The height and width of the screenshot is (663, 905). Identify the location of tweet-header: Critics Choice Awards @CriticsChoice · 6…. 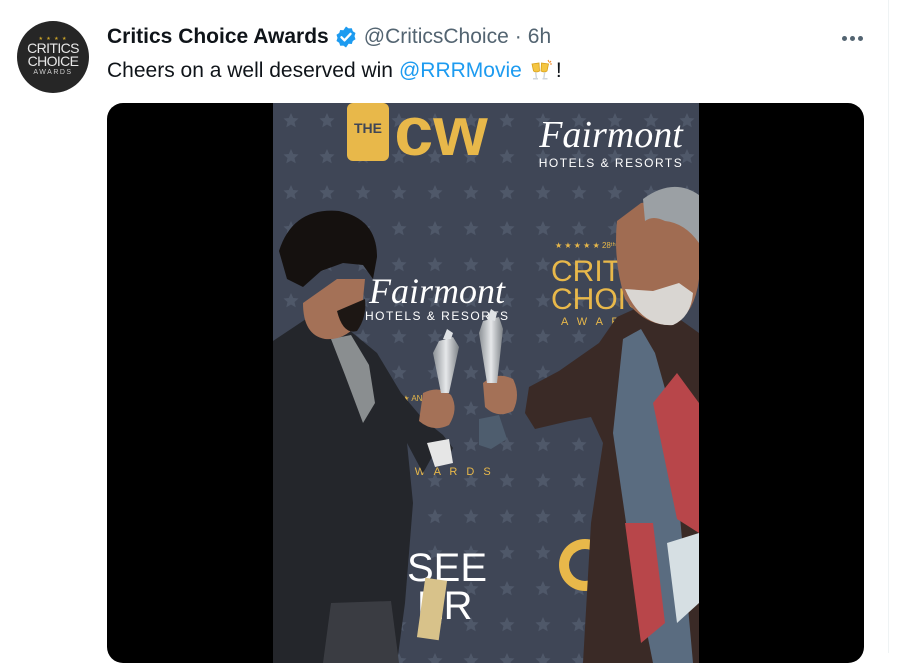
(329, 37).